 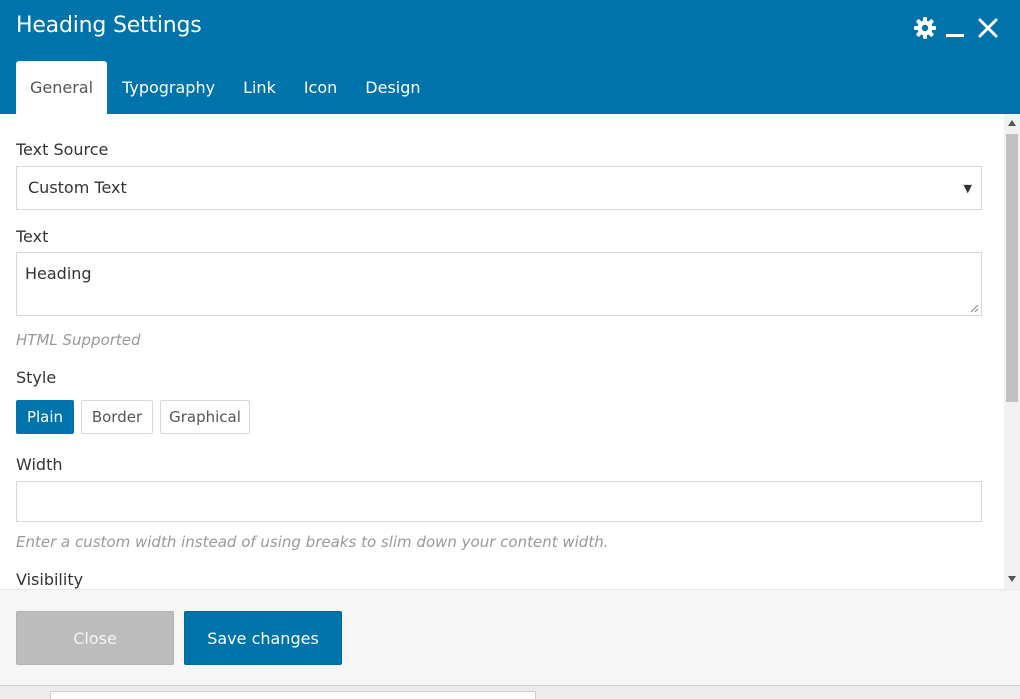 I want to click on tab-link: Link, so click(x=259, y=87).